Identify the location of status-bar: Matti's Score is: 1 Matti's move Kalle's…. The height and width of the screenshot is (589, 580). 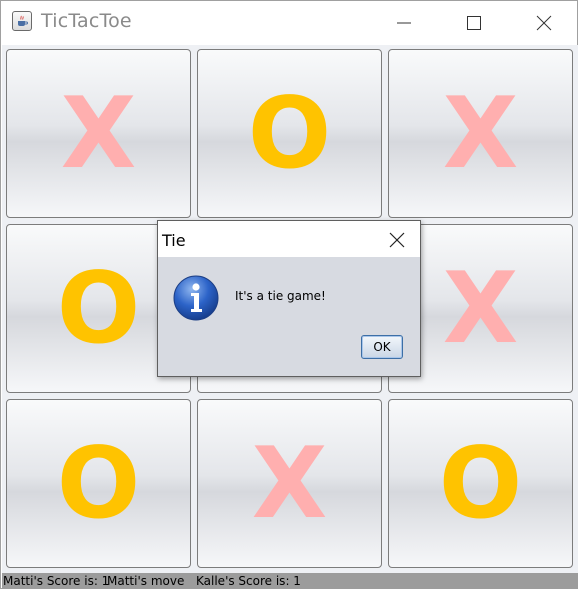
(290, 581).